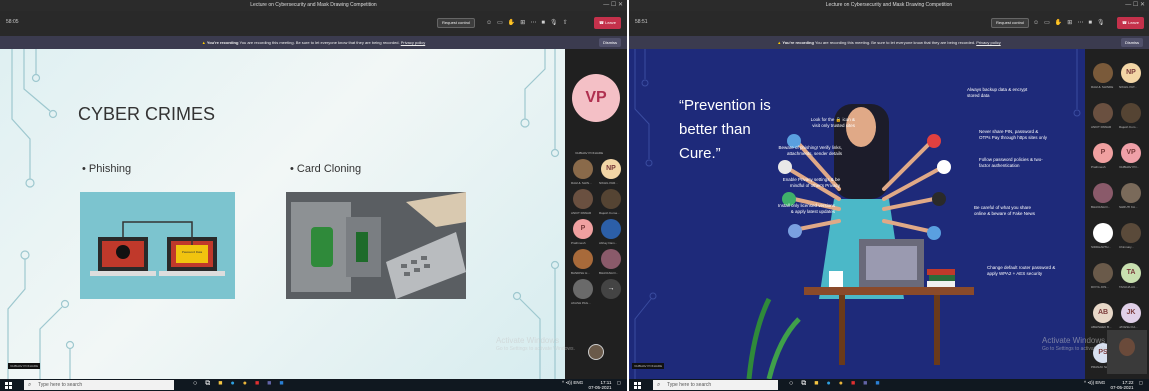 This screenshot has width=1149, height=391. I want to click on toolbar-icons: ☺▭✋⊞⋯■🎙⇧, so click(529, 22).